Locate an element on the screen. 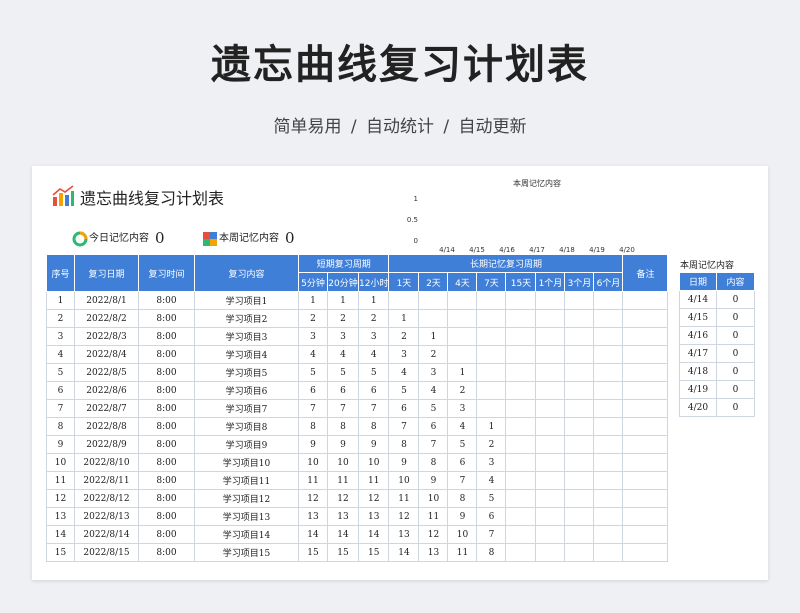 The height and width of the screenshot is (613, 800). chart-x-tick: 4/20 is located at coordinates (627, 250).